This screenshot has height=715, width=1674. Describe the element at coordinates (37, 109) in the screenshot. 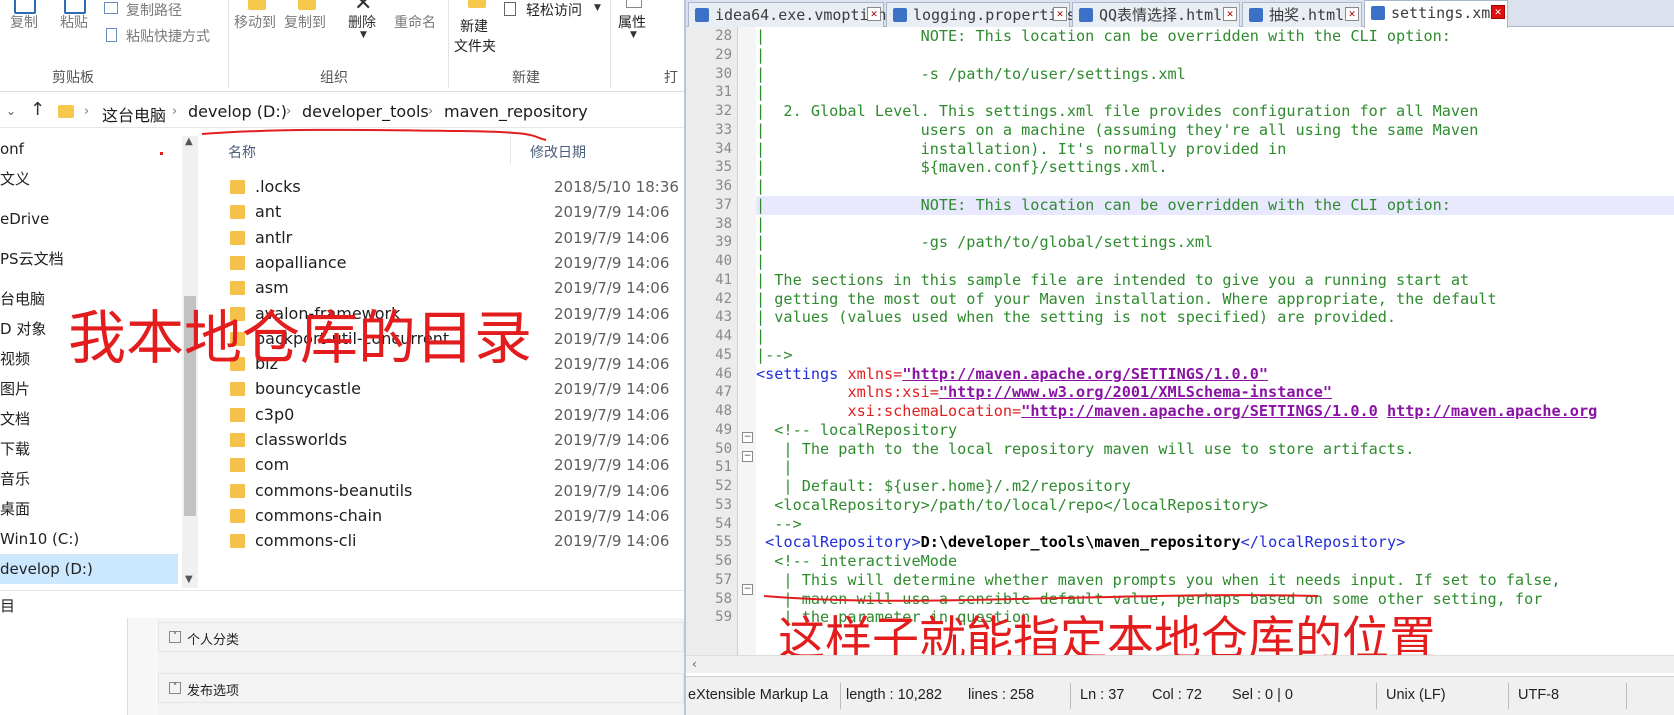

I see `up-arrow-icon: ↑` at that location.